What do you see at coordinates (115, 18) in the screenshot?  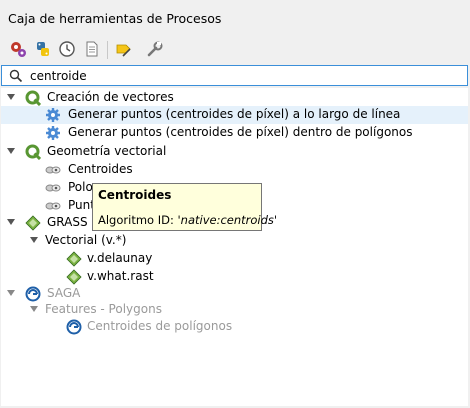 I see `panel-title: Caja de herramientas de Procesos` at bounding box center [115, 18].